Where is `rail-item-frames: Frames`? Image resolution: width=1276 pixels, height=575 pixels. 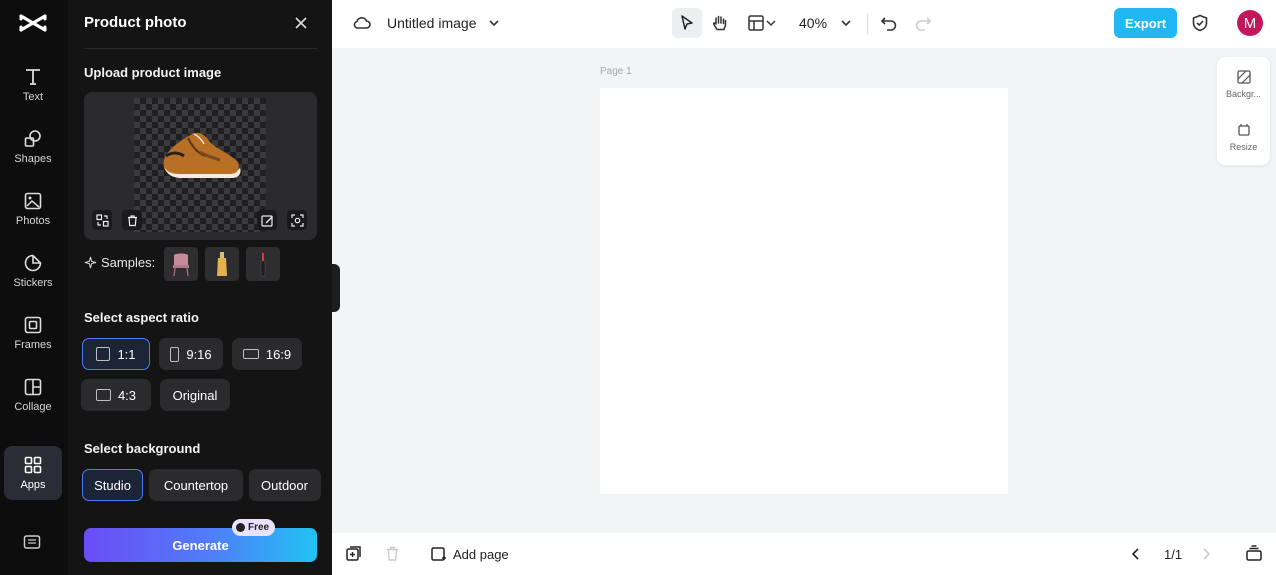 rail-item-frames: Frames is located at coordinates (33, 333).